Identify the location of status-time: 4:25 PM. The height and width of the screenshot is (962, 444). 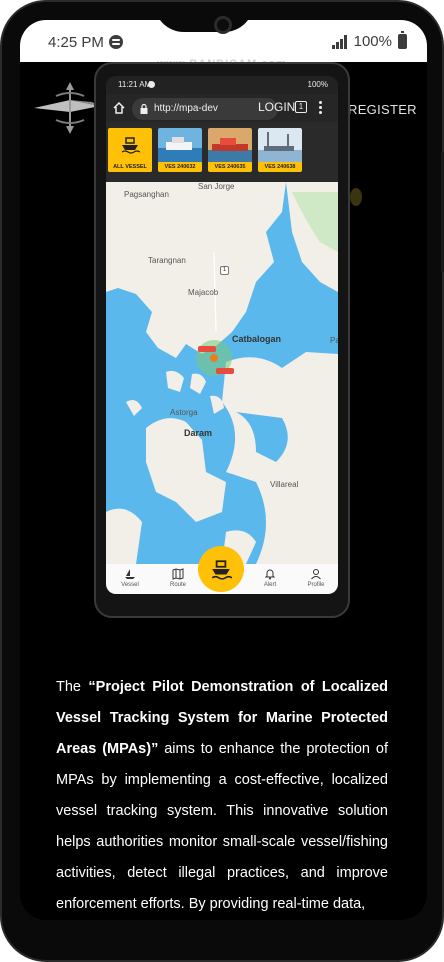
(76, 42).